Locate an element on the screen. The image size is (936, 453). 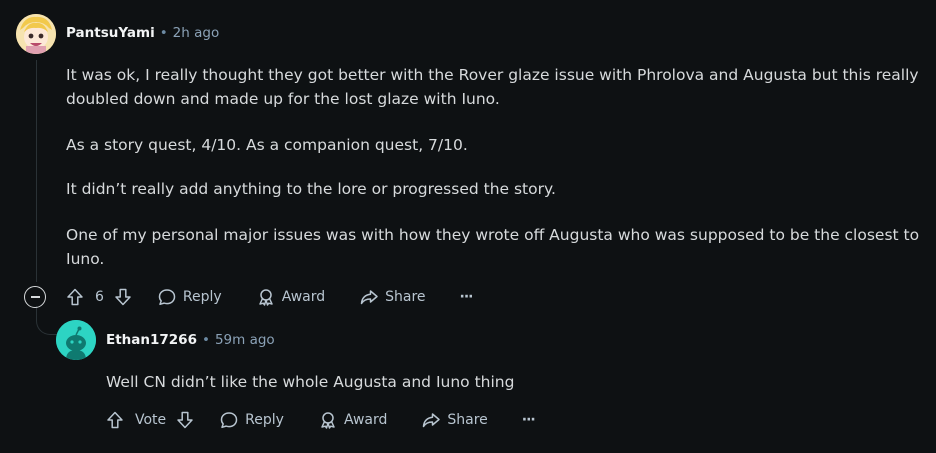
timestamp: 59m ago is located at coordinates (245, 340).